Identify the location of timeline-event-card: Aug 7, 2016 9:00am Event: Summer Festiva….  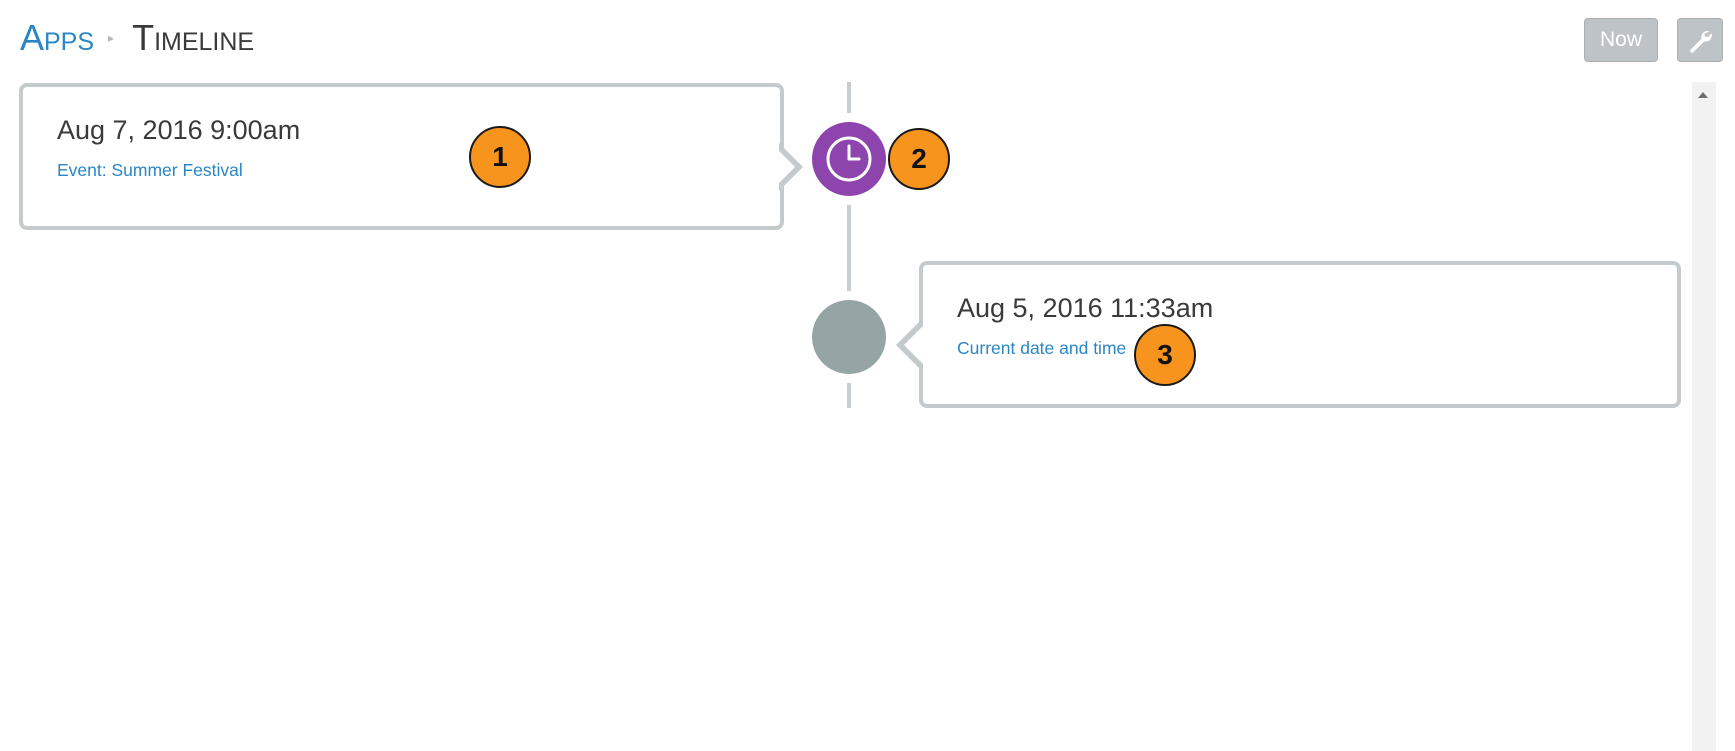
(401, 156).